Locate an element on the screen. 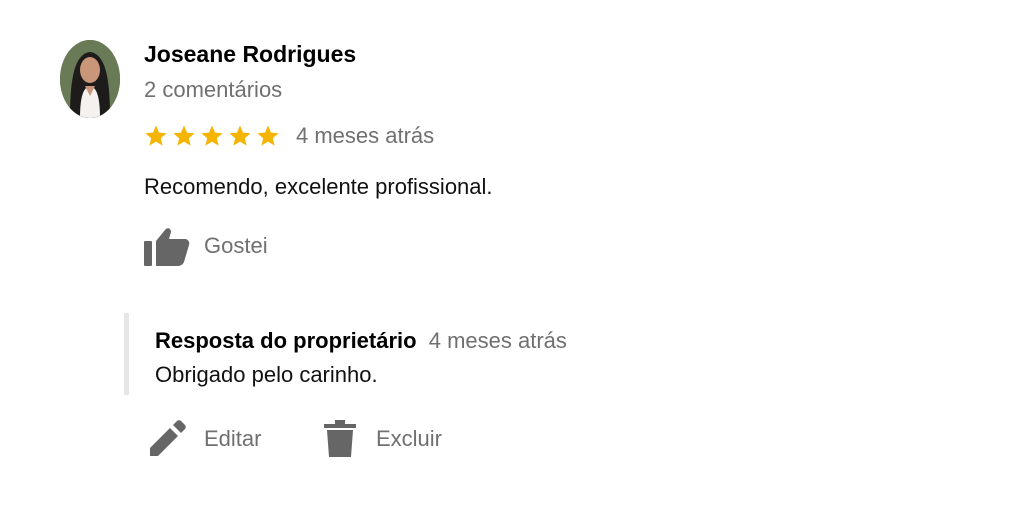 This screenshot has height=506, width=1014. review-text: Recomendo, excelente profissional. is located at coordinates (318, 186).